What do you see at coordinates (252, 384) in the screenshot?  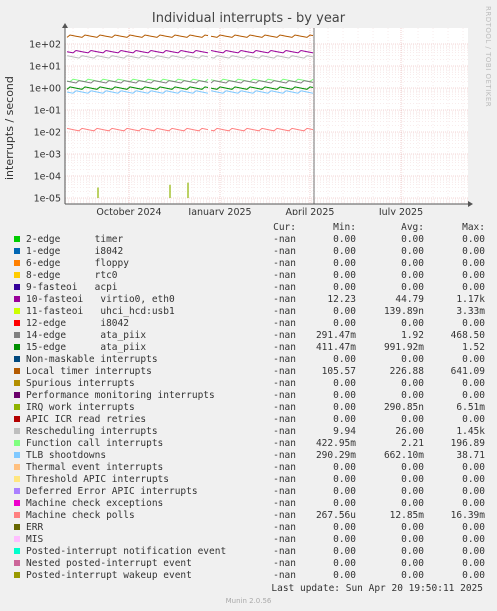 I see `legend-row: Spurious interrupts -nan 0.00 0.00 0.00` at bounding box center [252, 384].